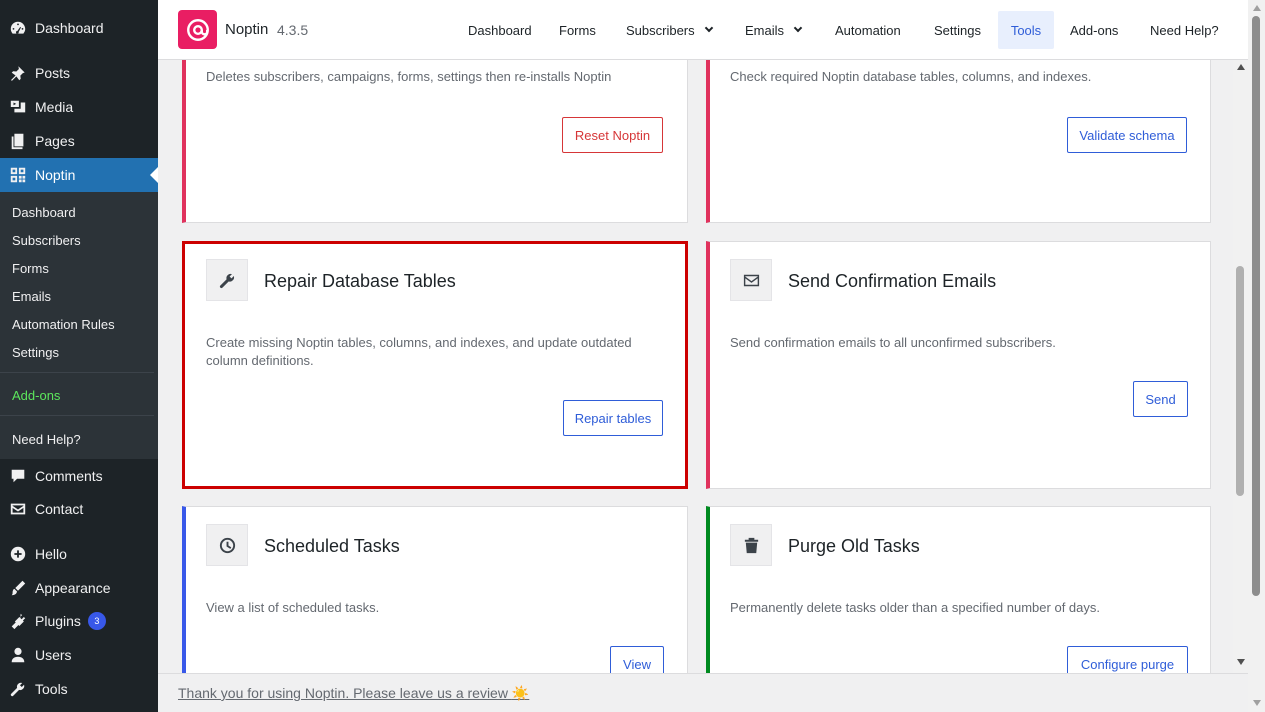  What do you see at coordinates (79, 689) in the screenshot?
I see `menu-tools: Tools` at bounding box center [79, 689].